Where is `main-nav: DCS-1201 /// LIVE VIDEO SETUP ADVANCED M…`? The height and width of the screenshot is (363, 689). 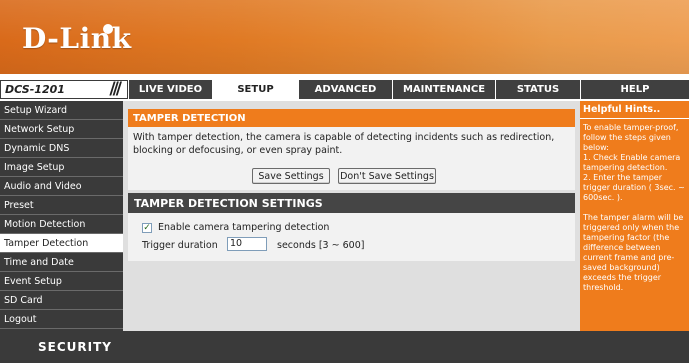 main-nav: DCS-1201 /// LIVE VIDEO SETUP ADVANCED M… is located at coordinates (344, 89).